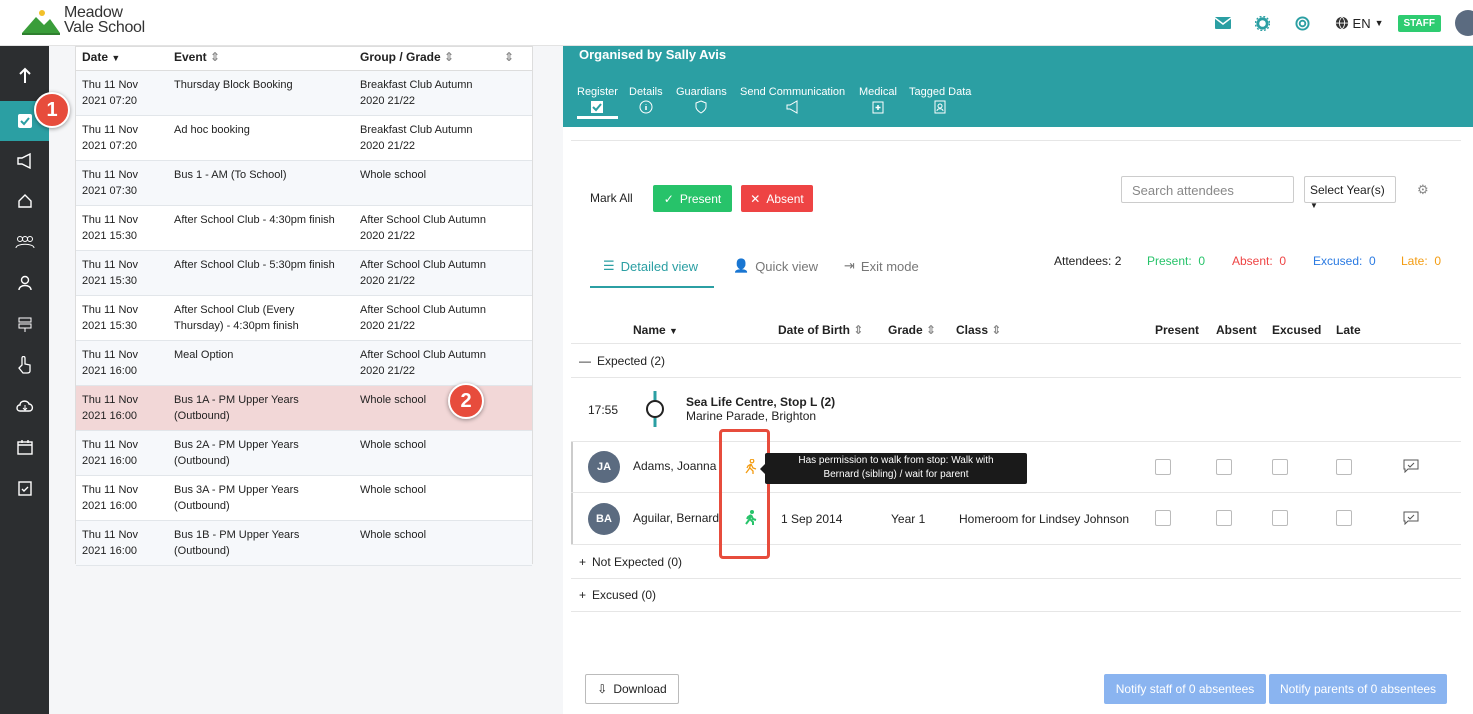 This screenshot has width=1473, height=714. What do you see at coordinates (978, 330) in the screenshot?
I see `class-column-header: Class ⇕` at bounding box center [978, 330].